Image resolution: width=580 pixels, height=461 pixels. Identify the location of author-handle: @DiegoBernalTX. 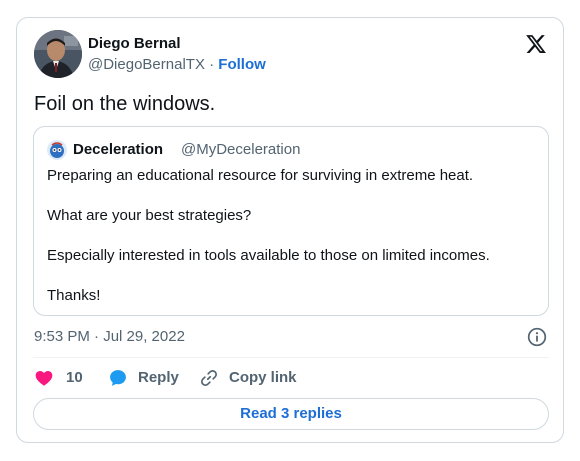
(146, 64).